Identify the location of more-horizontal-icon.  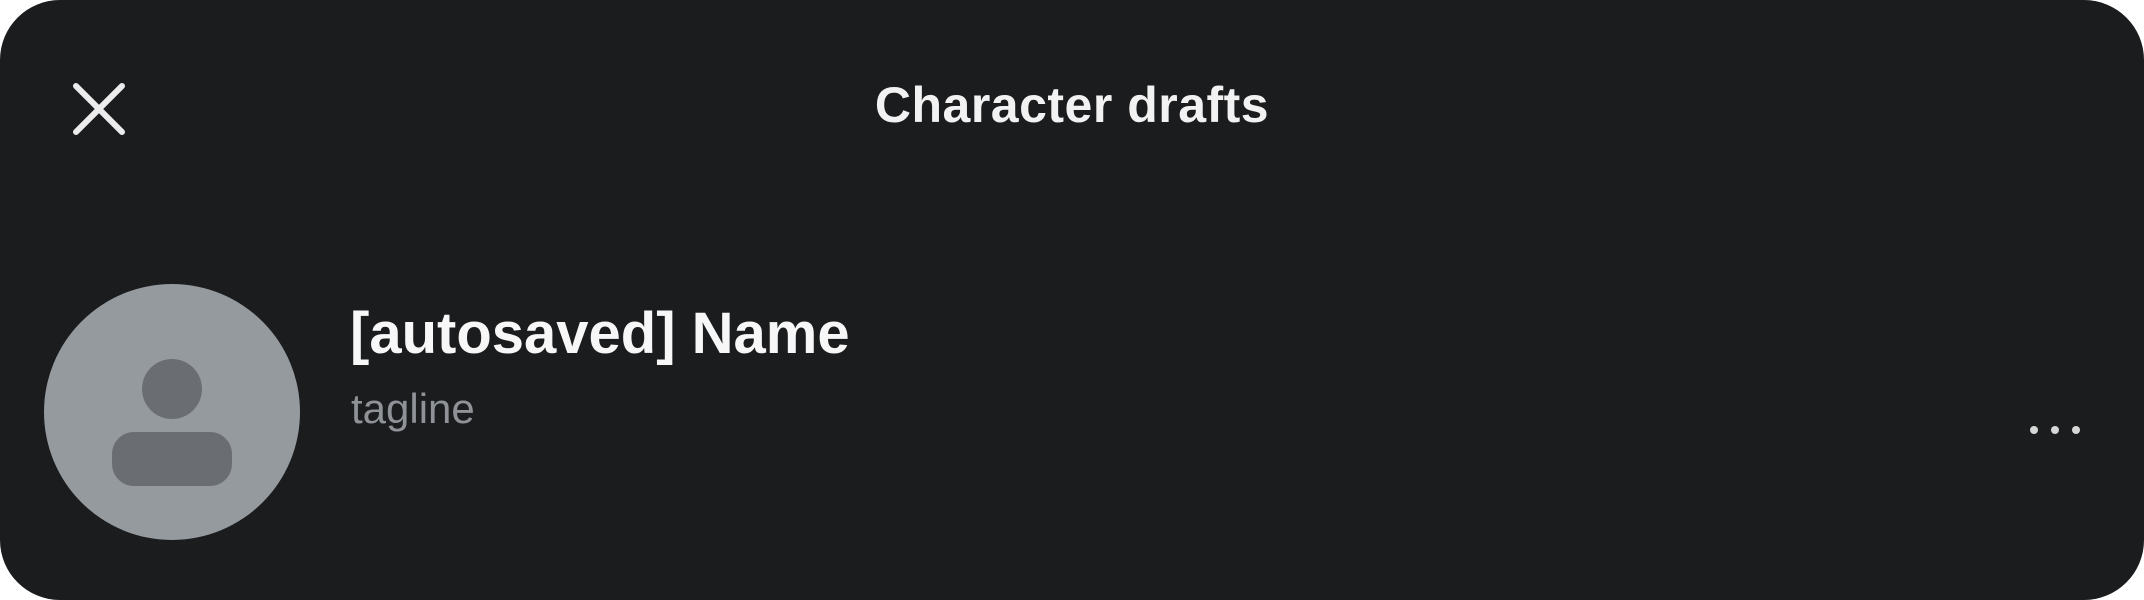
(2034, 430).